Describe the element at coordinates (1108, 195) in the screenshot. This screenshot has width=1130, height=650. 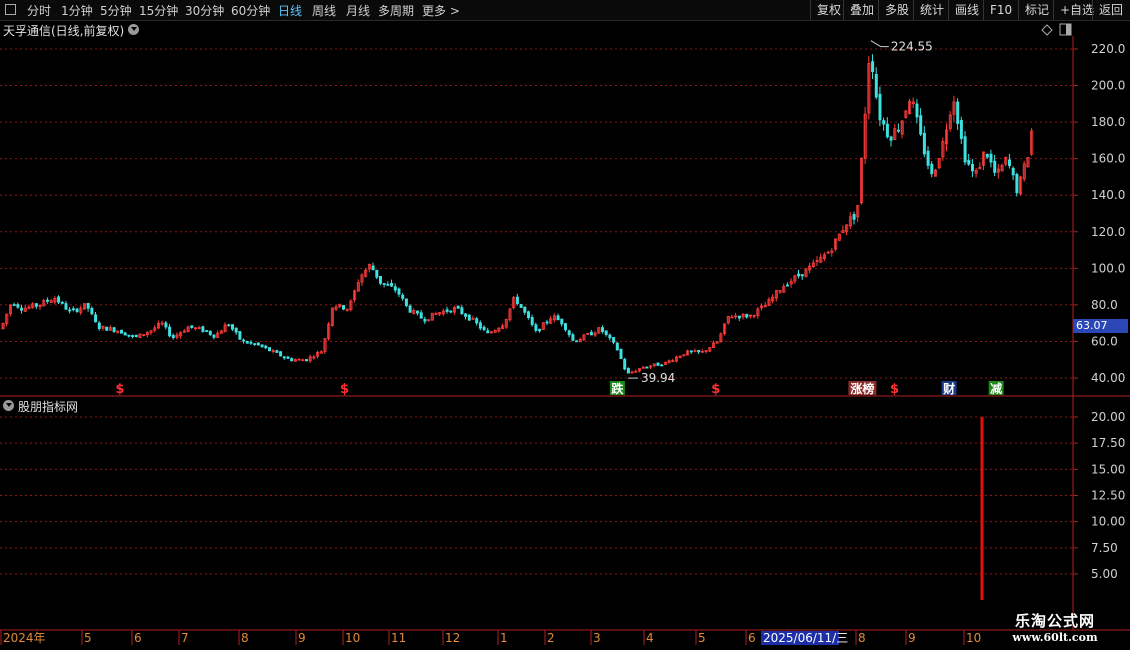
I see `y-tick-label: 140.0` at that location.